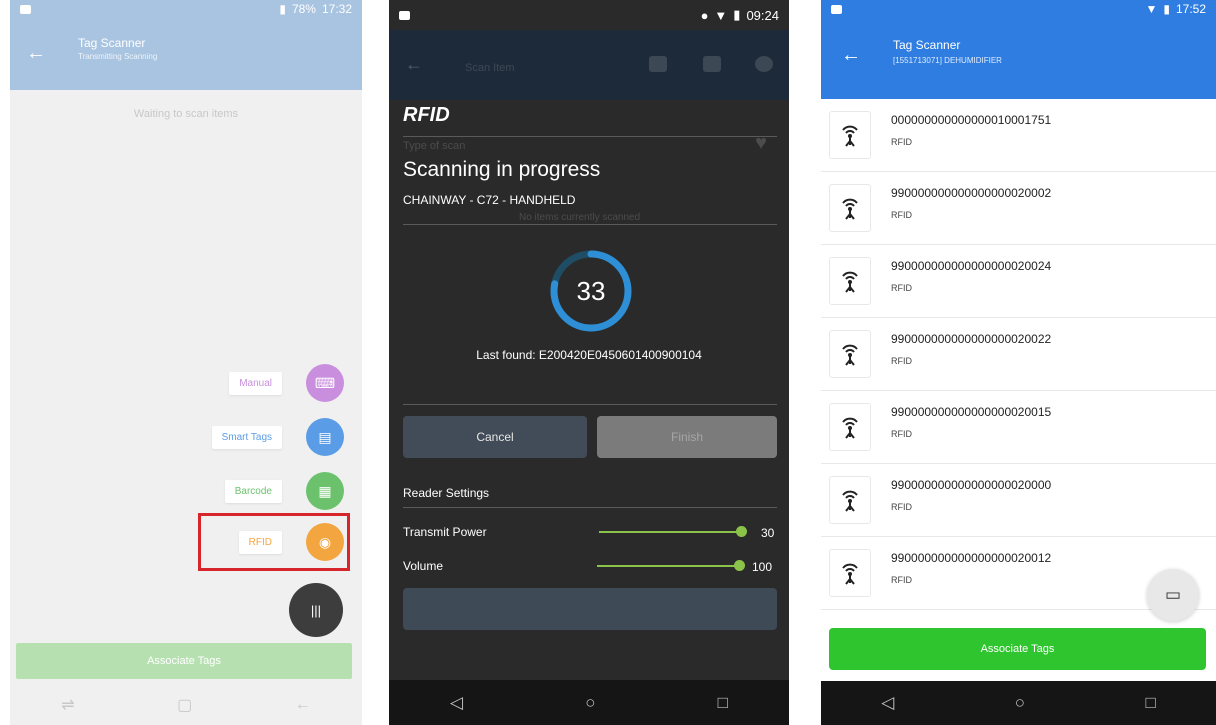 Image resolution: width=1216 pixels, height=725 pixels. I want to click on cancel-button: Cancel, so click(495, 437).